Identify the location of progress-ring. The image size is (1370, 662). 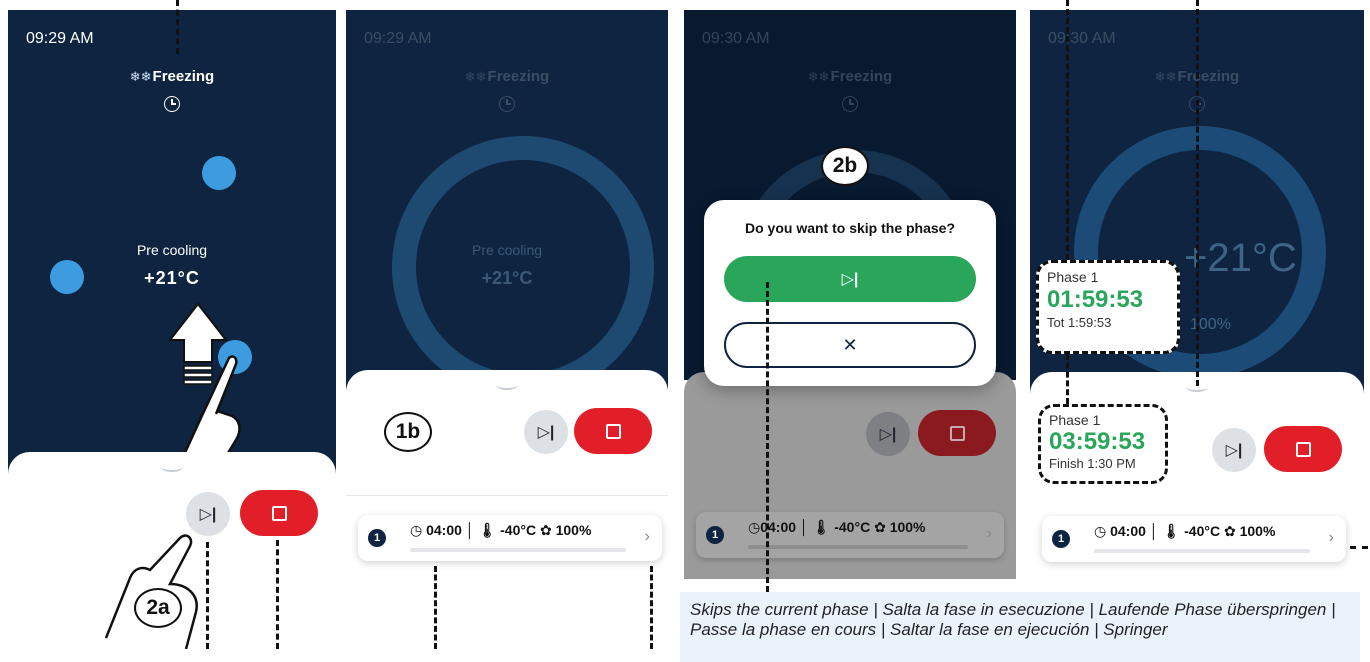
(523, 263).